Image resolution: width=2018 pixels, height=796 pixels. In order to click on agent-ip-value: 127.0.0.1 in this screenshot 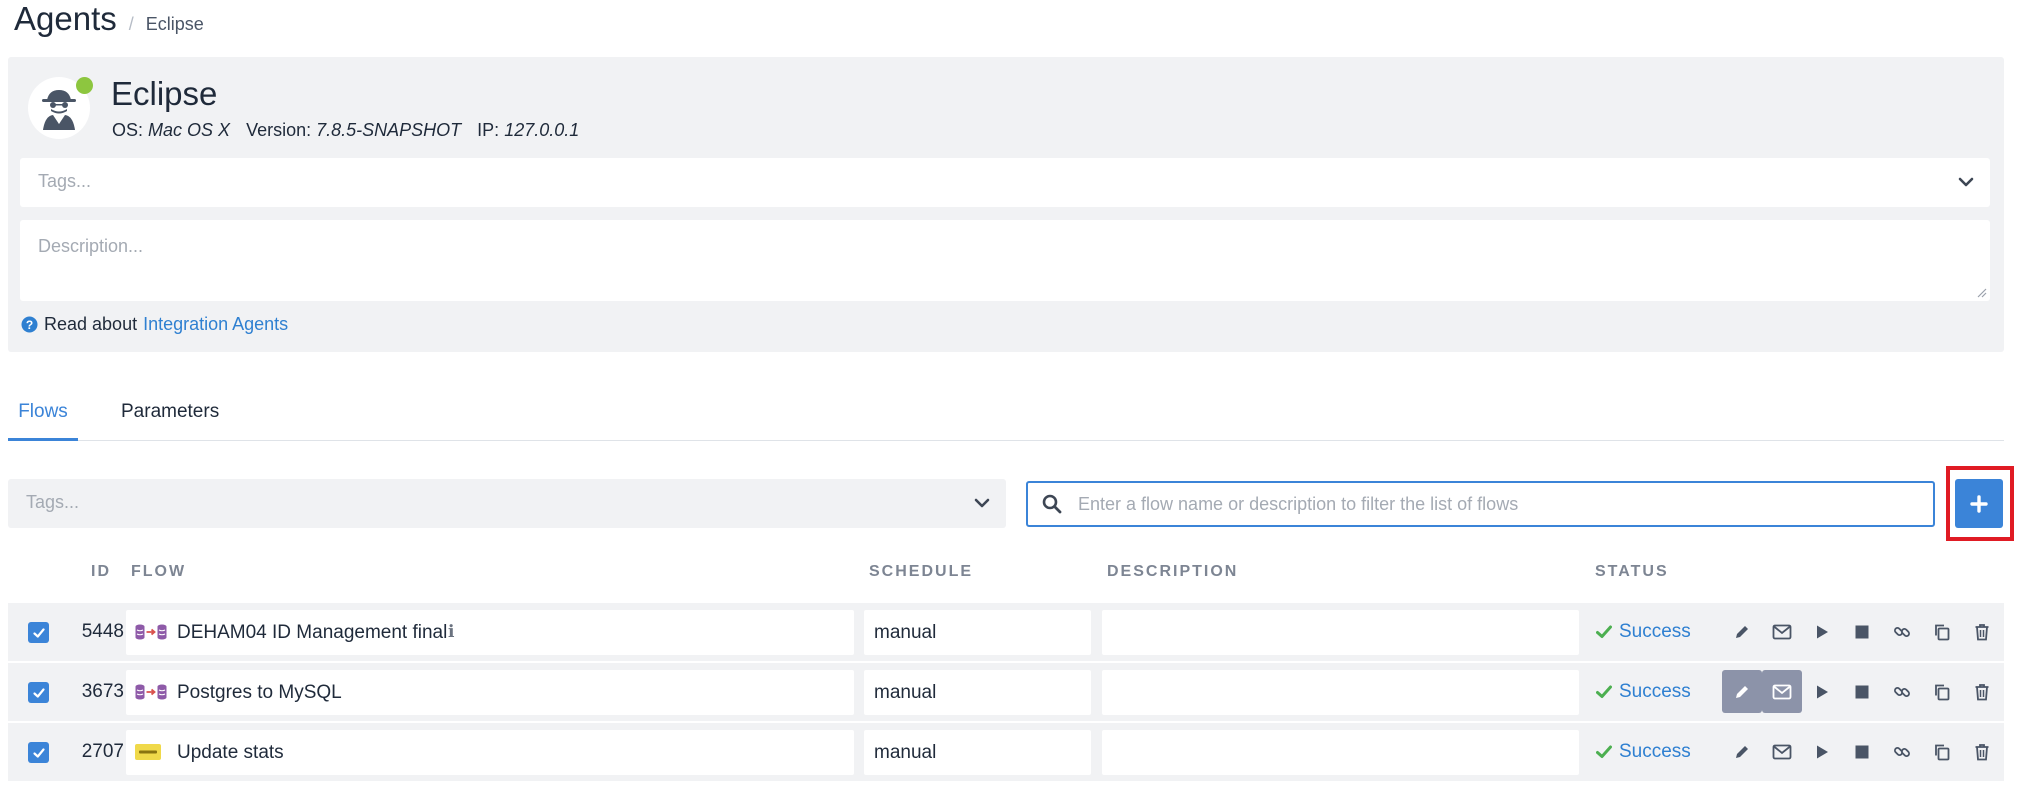, I will do `click(542, 130)`.